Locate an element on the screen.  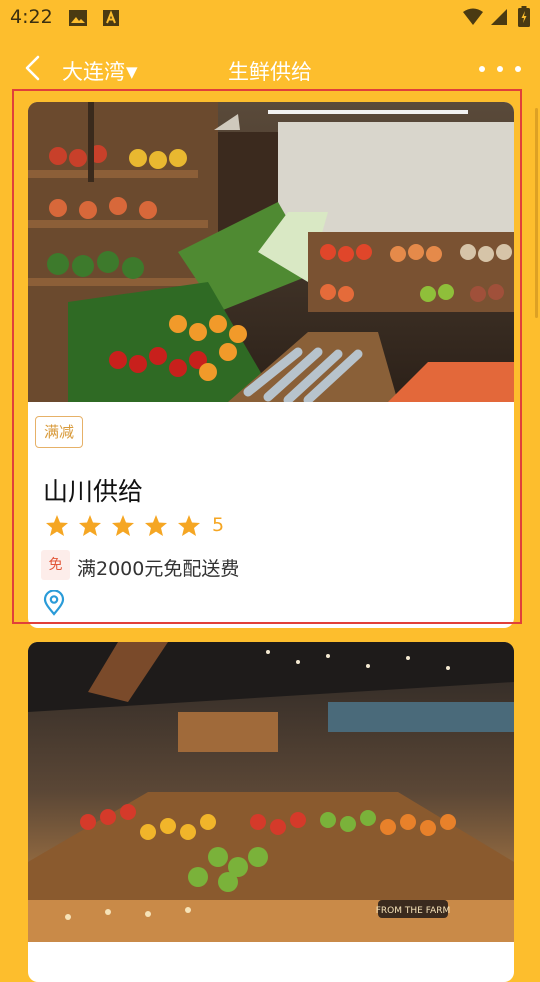
delivery-info: 满2000元免配送费 is located at coordinates (158, 569).